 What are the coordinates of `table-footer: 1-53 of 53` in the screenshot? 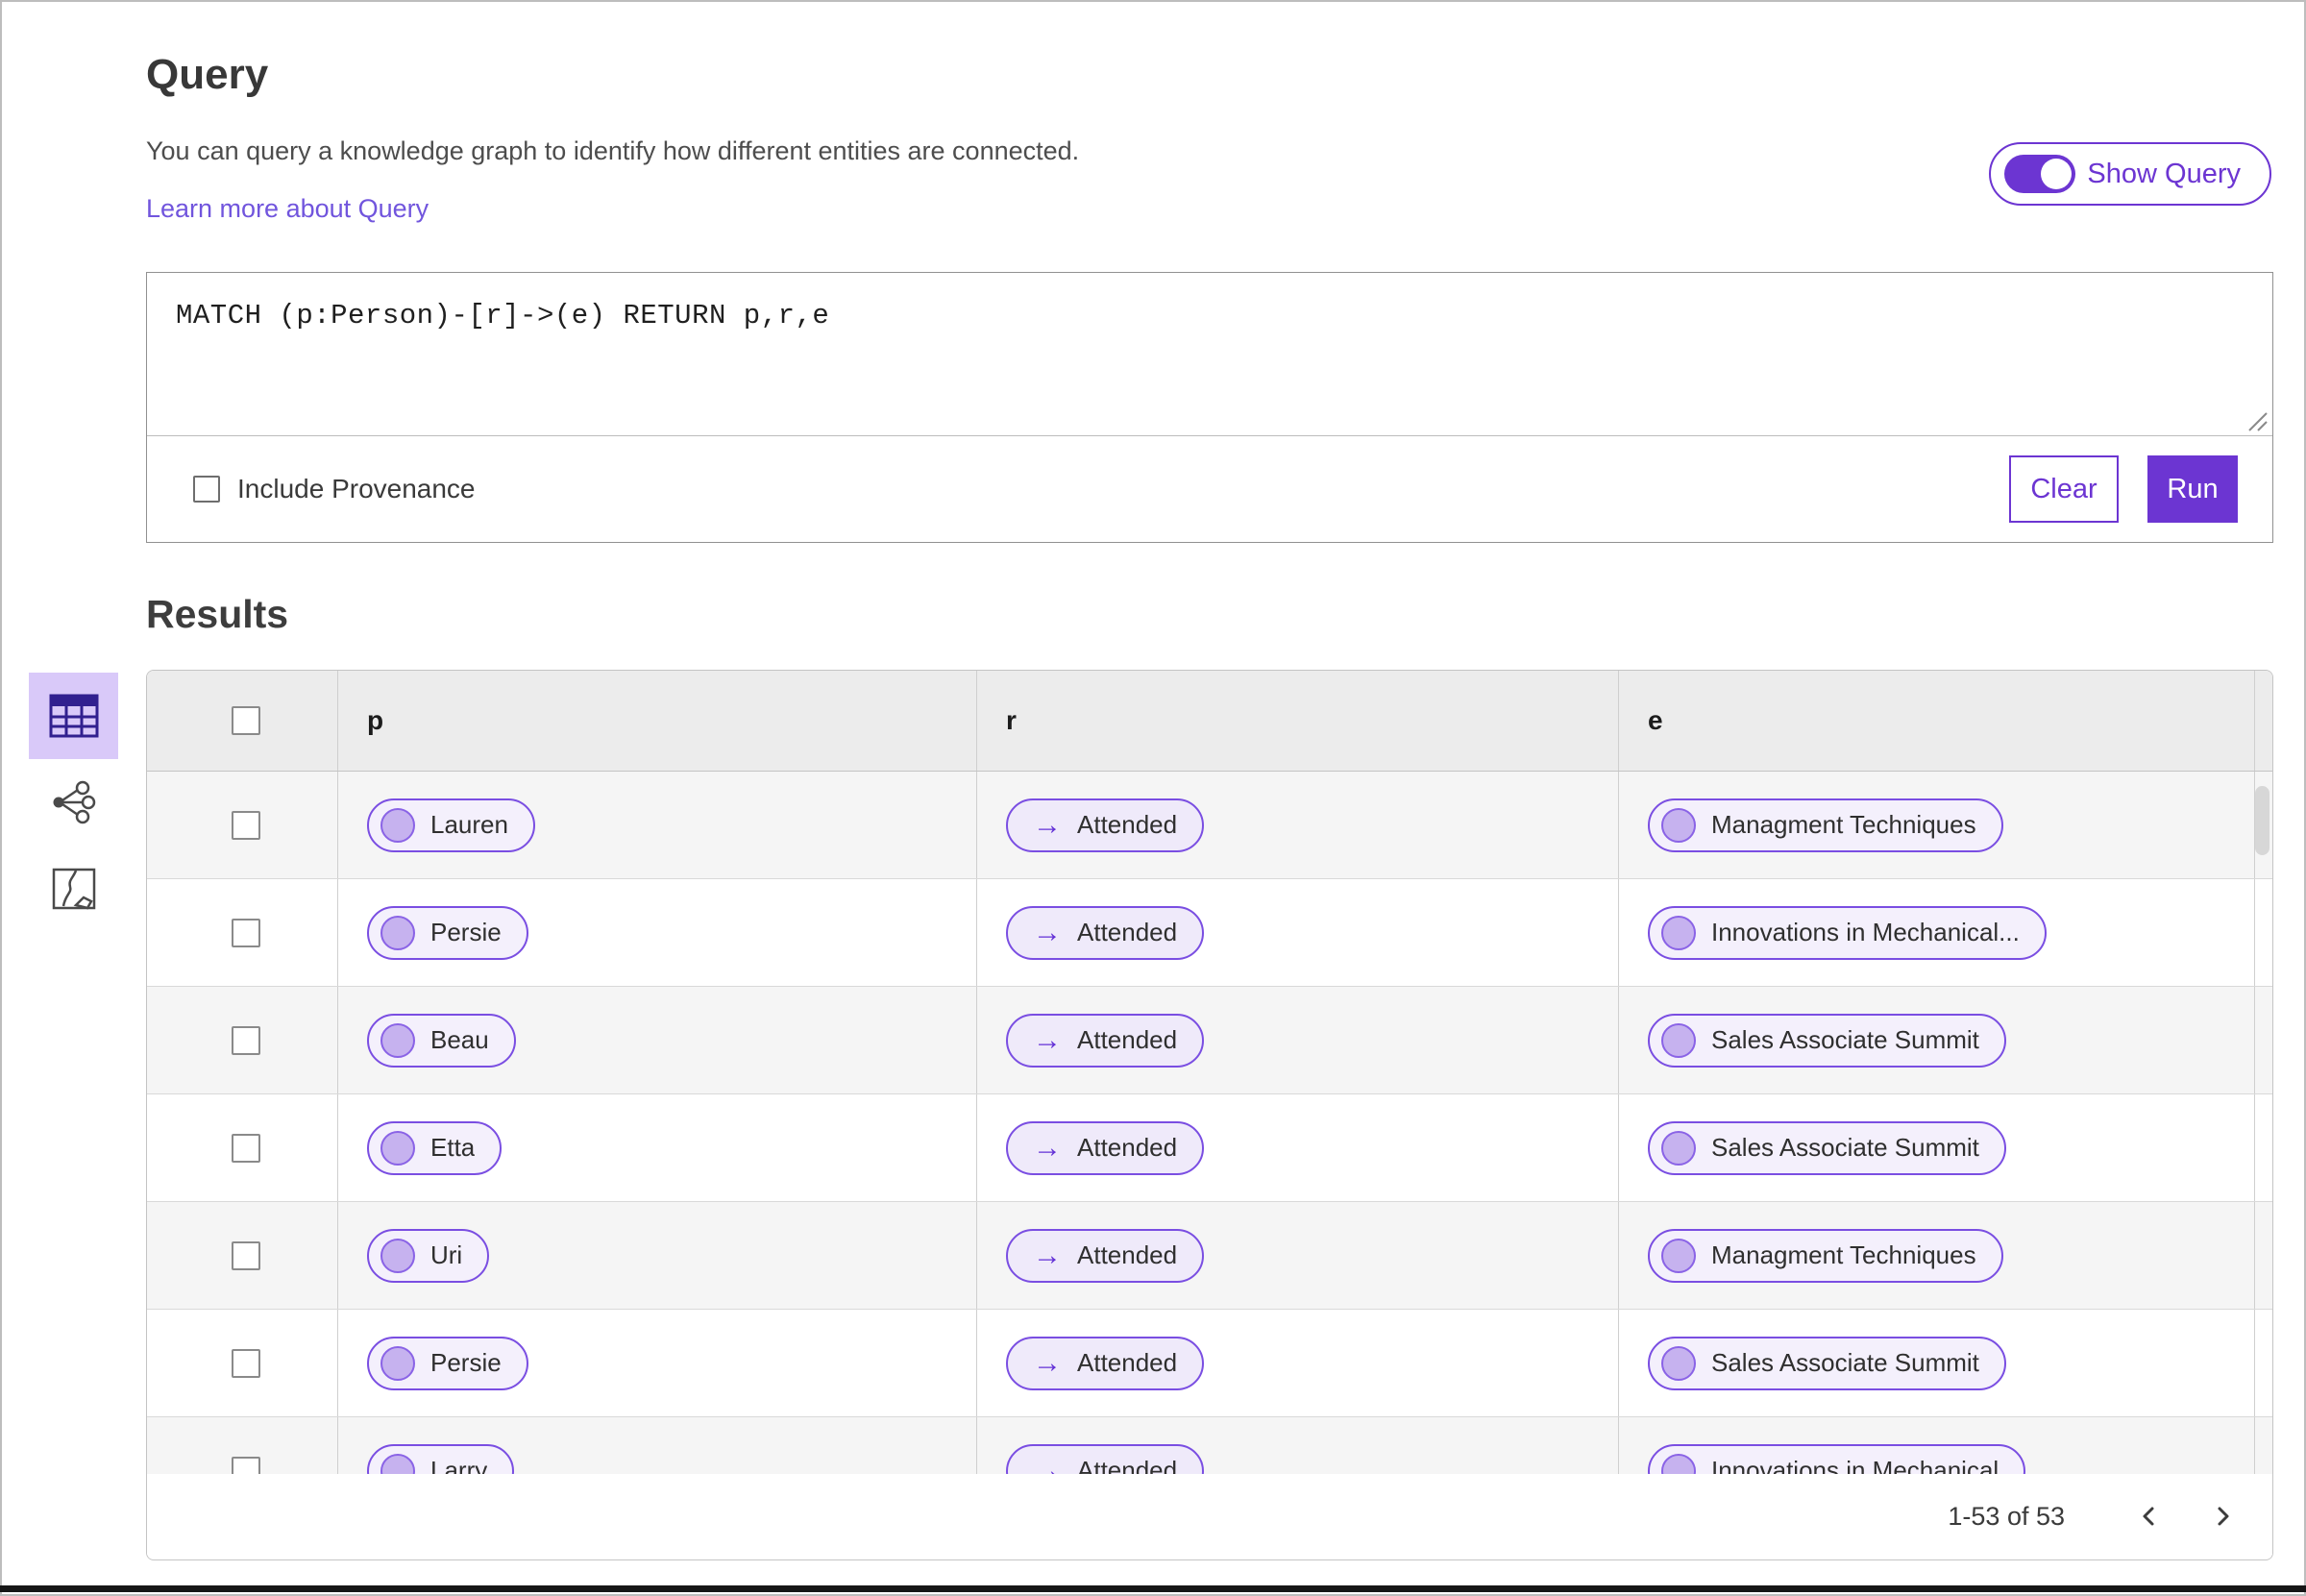 It's located at (1209, 1516).